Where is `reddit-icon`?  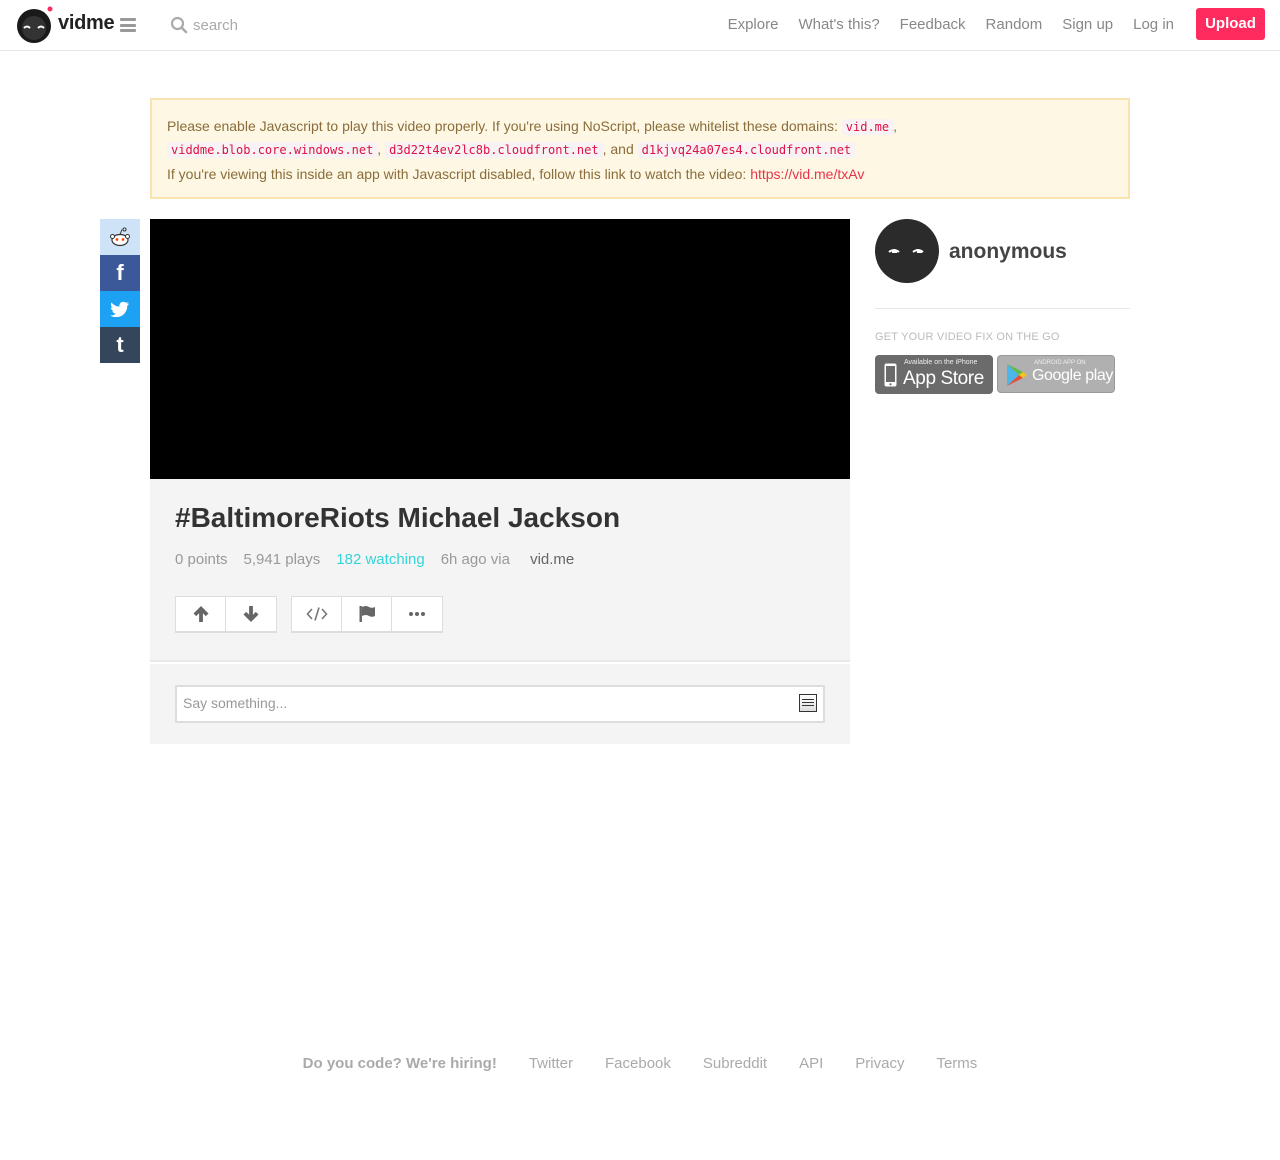 reddit-icon is located at coordinates (120, 237).